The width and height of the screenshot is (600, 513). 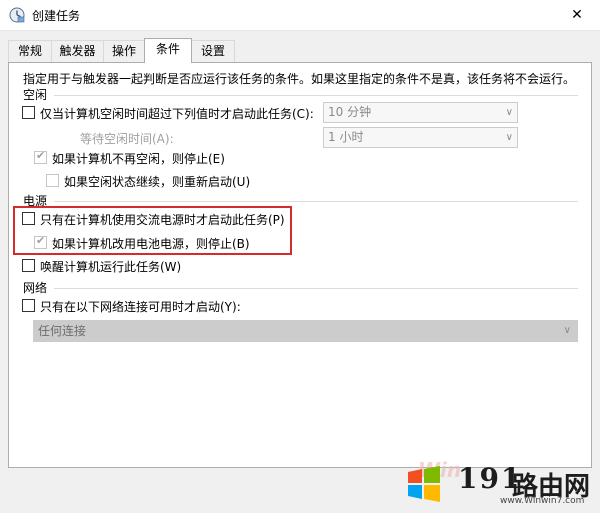 I want to click on stop-on-idle-end-checkbox: ✔, so click(x=40, y=156).